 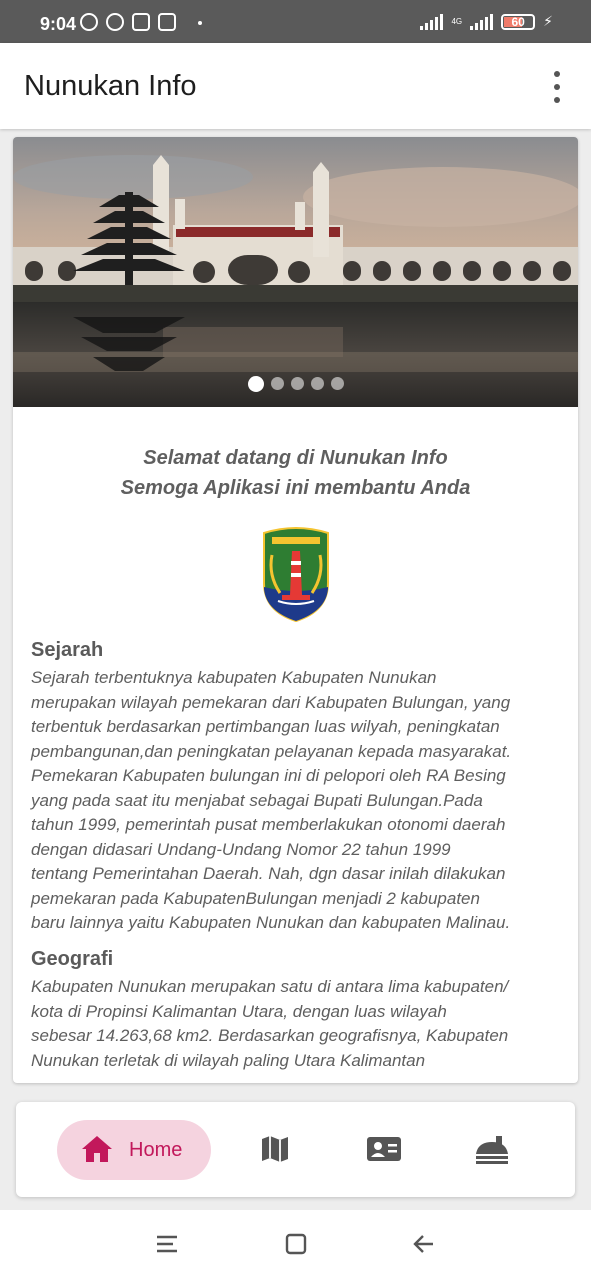 I want to click on network-type: 4G, so click(x=457, y=21).